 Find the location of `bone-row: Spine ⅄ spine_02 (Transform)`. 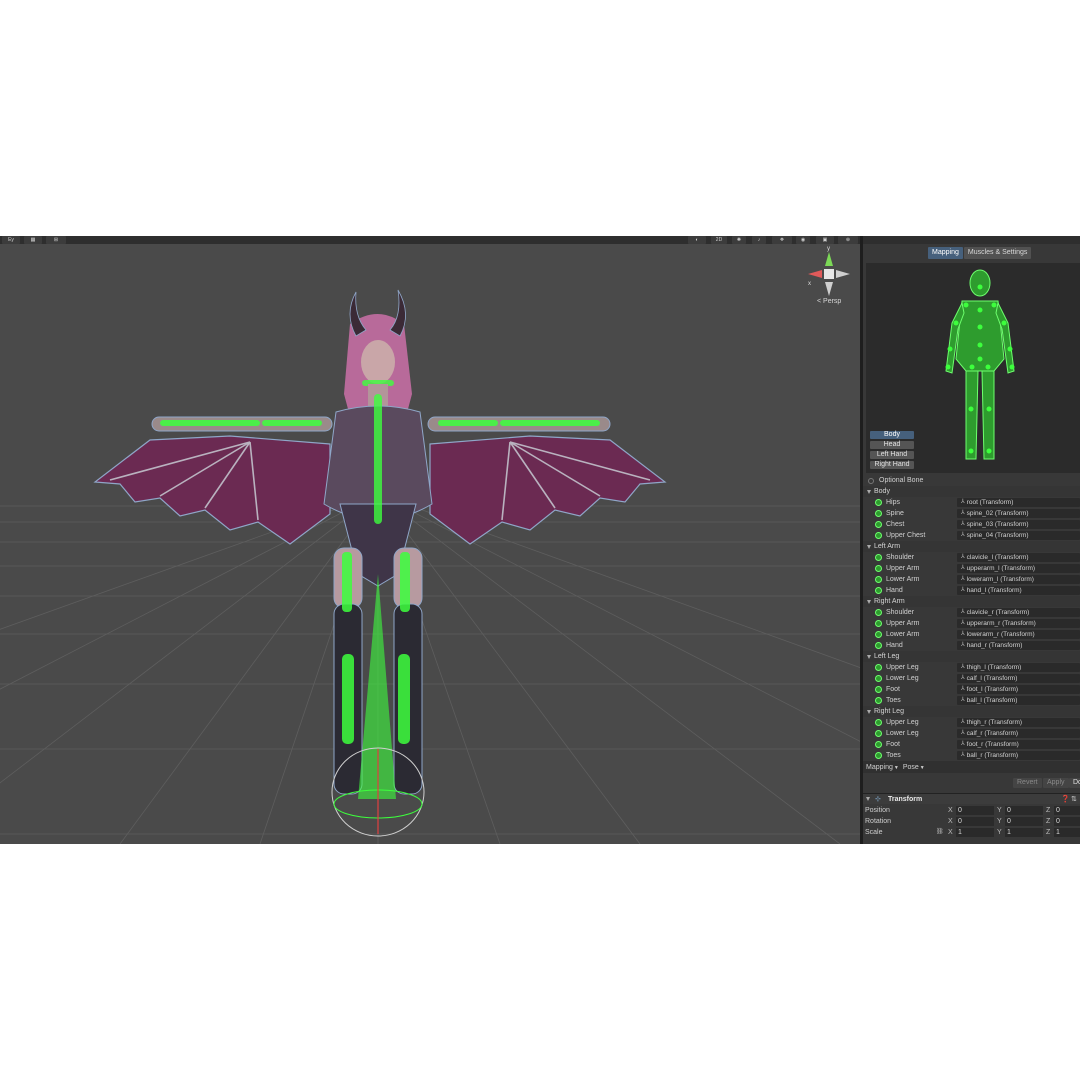

bone-row: Spine ⅄ spine_02 (Transform) is located at coordinates (971, 513).